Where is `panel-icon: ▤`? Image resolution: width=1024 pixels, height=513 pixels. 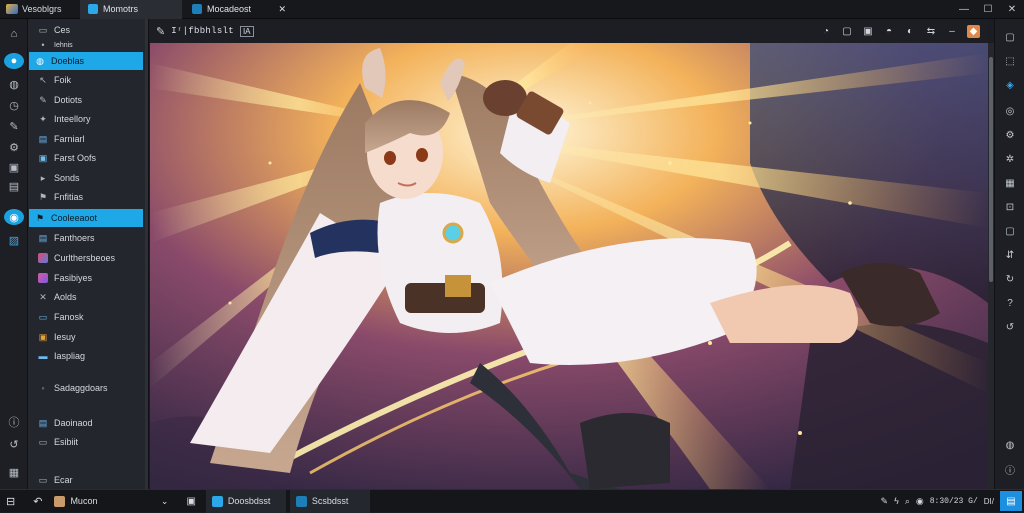 panel-icon: ▤ is located at coordinates (43, 237).